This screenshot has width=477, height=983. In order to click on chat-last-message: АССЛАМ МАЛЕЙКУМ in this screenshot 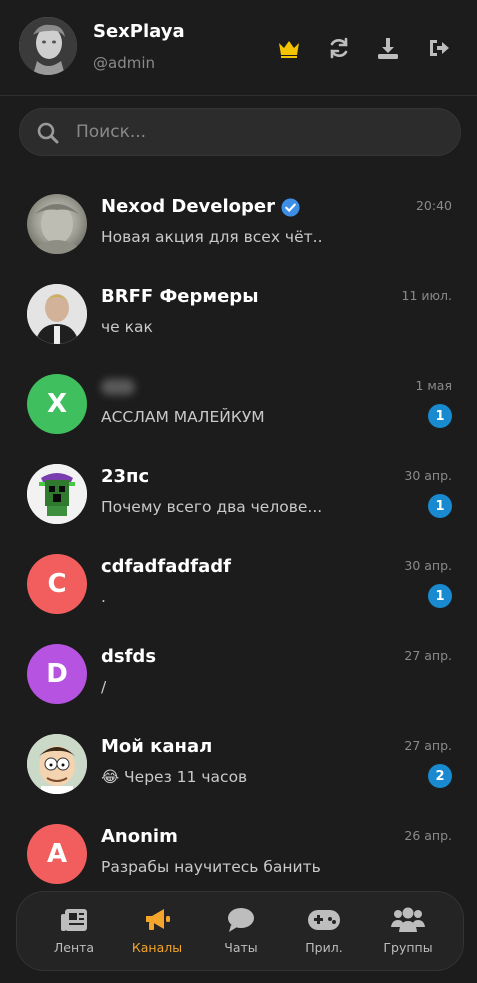, I will do `click(183, 417)`.